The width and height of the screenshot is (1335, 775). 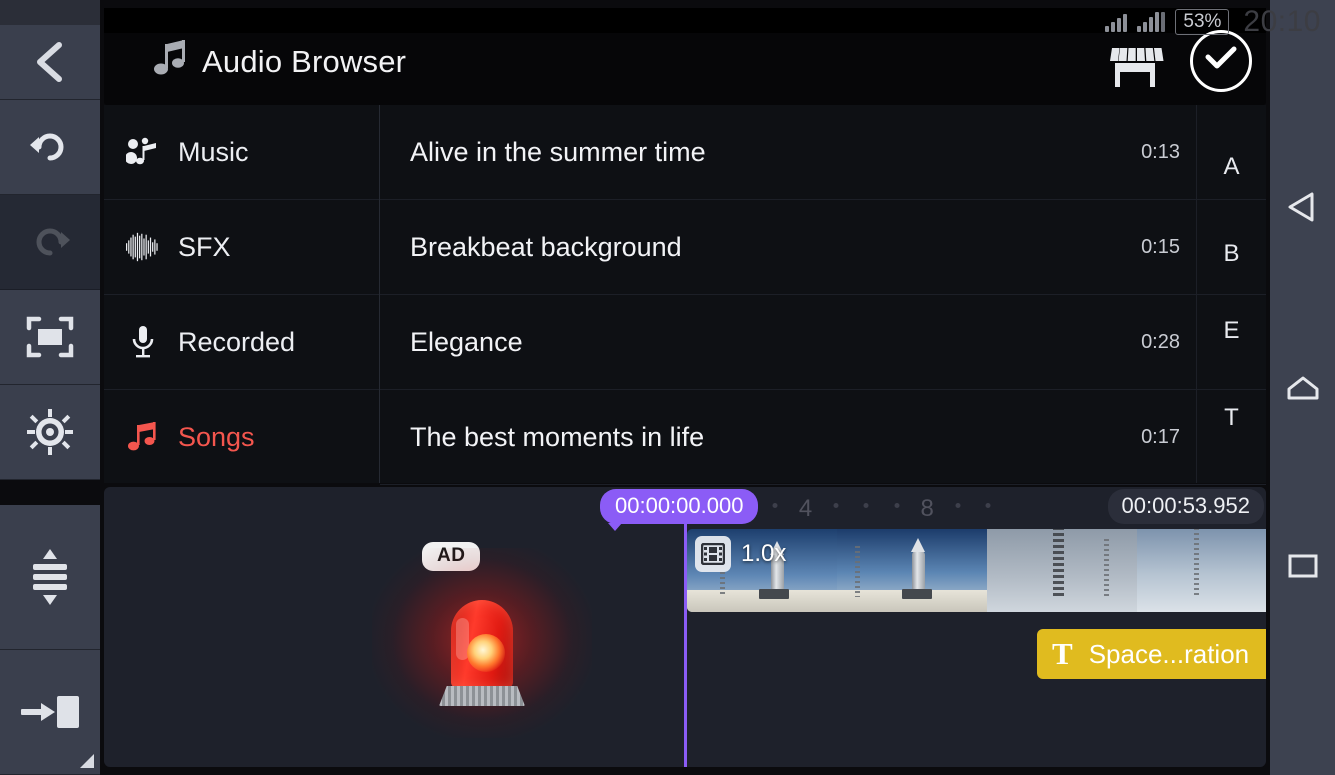 What do you see at coordinates (685, 56) in the screenshot?
I see `audio-browser-header: Audio Browser` at bounding box center [685, 56].